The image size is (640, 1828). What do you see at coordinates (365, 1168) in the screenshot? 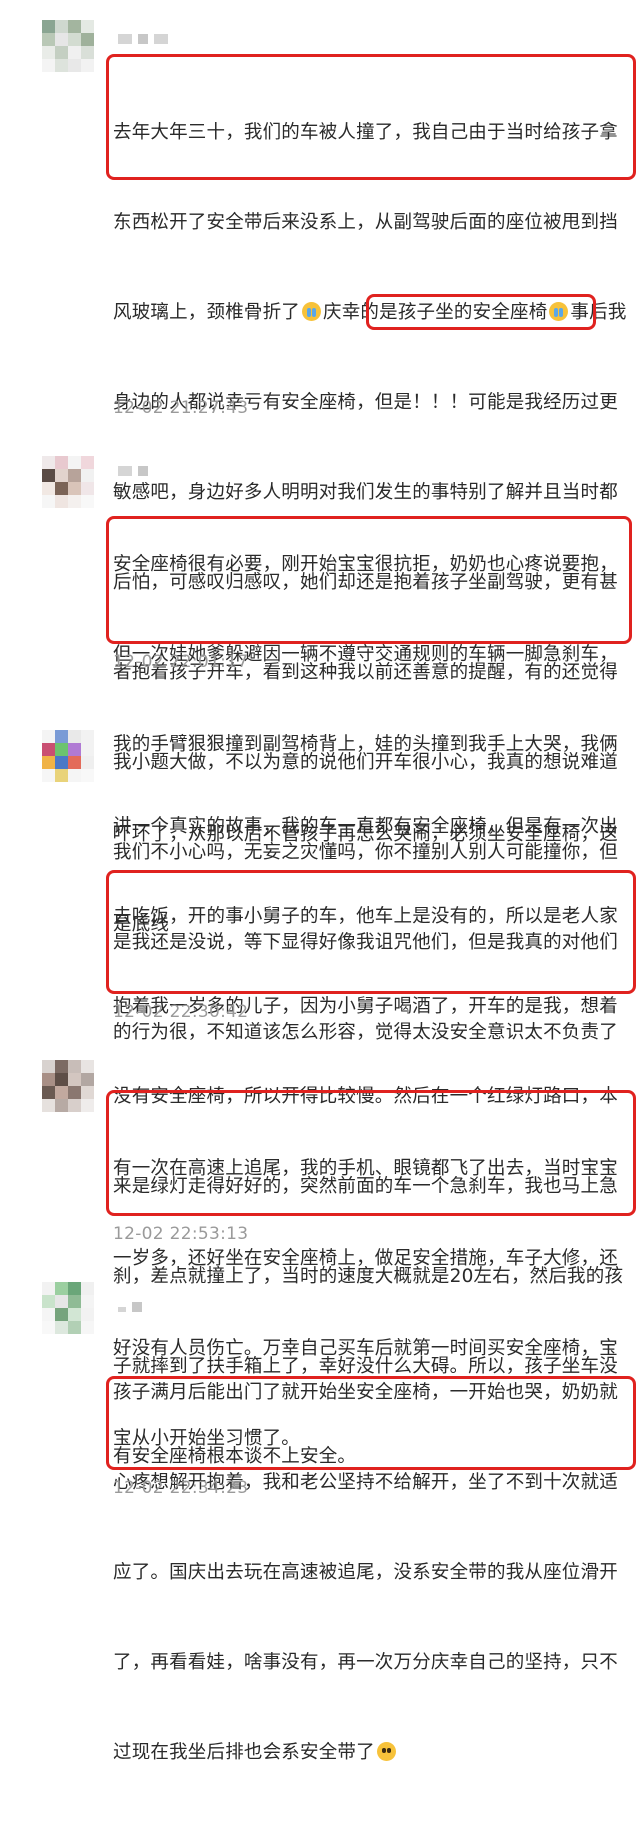
I see `comment-line: 有一次在高速上追尾，我的手机、眼镜都飞了出去，当时宝宝` at bounding box center [365, 1168].